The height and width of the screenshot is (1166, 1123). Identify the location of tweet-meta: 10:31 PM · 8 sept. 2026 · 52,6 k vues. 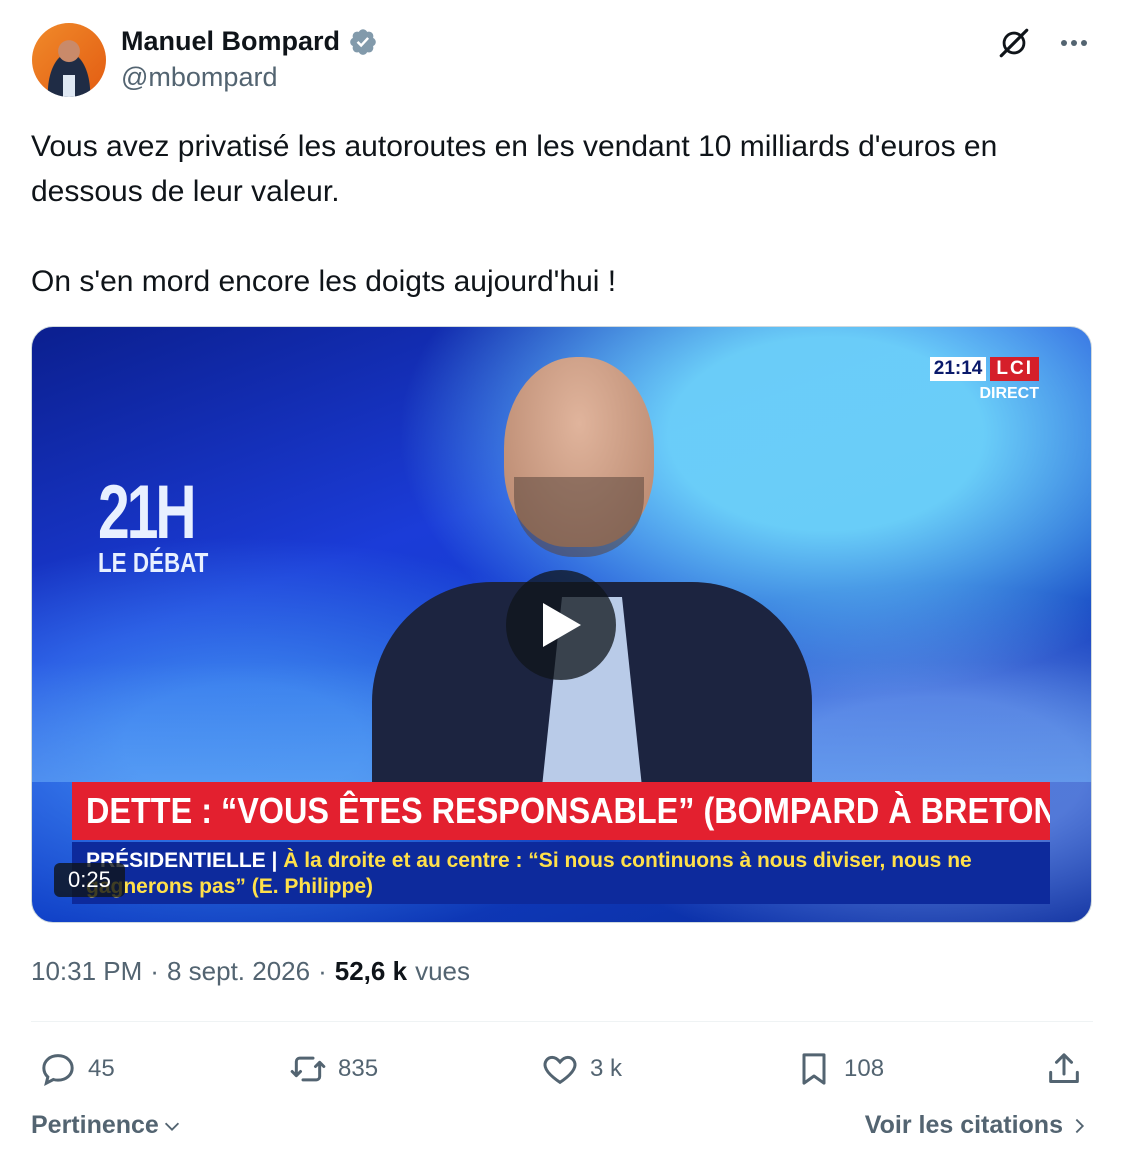
(250, 971).